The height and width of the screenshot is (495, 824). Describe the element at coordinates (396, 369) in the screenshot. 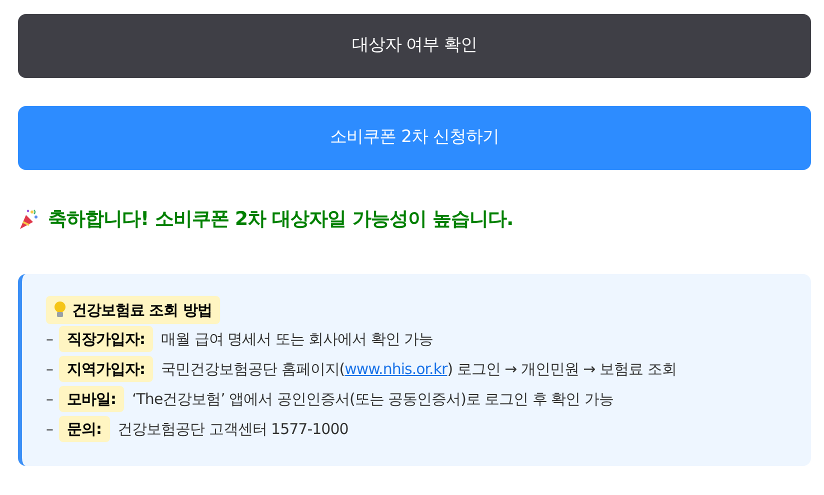

I see `website-link: www.nhis.or.kr` at that location.